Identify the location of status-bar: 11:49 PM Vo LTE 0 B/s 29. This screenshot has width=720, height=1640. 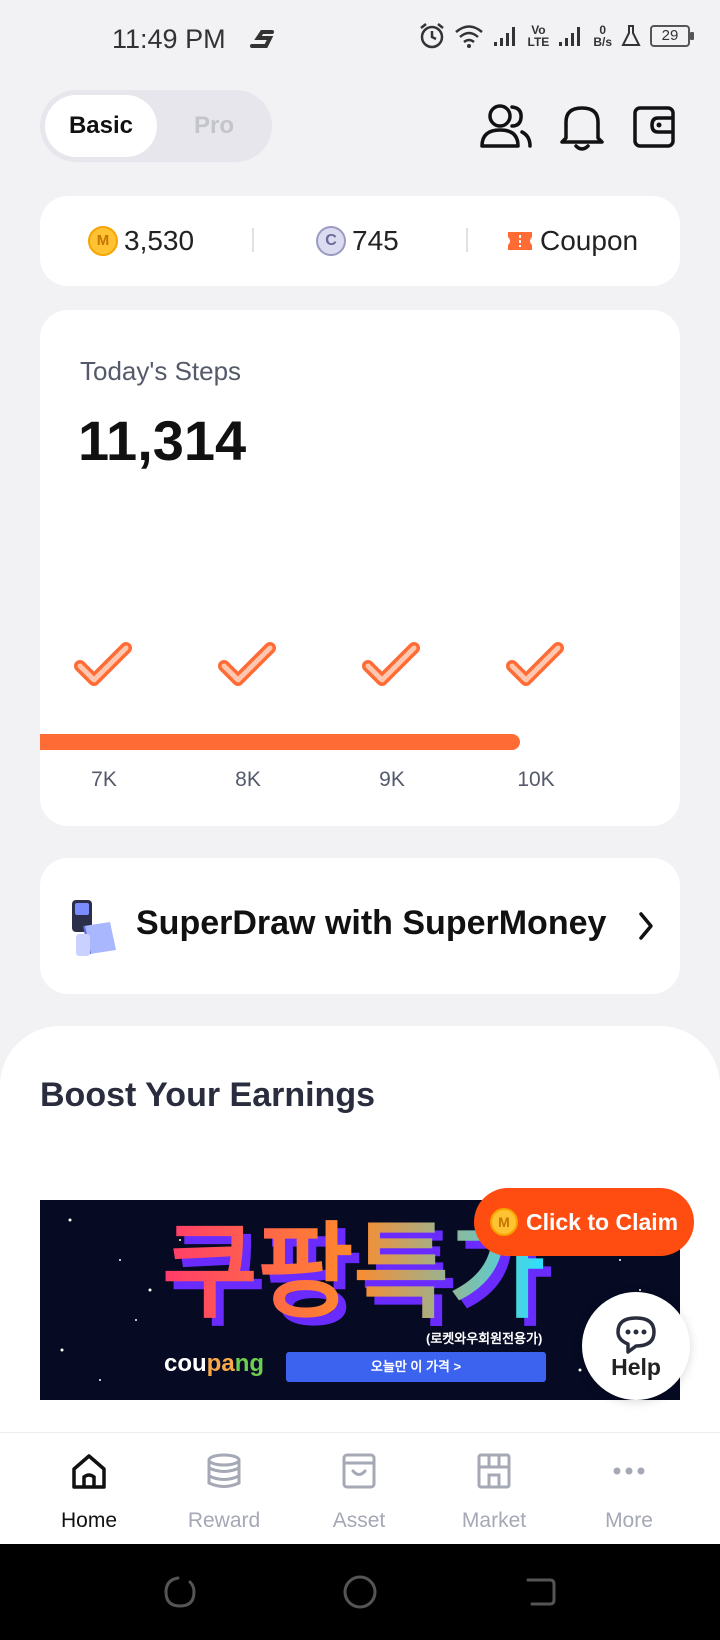
(360, 42).